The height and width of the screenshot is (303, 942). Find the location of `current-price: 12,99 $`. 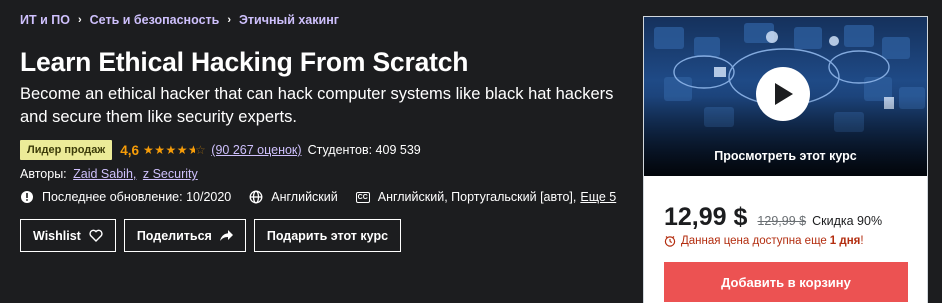

current-price: 12,99 $ is located at coordinates (706, 217).